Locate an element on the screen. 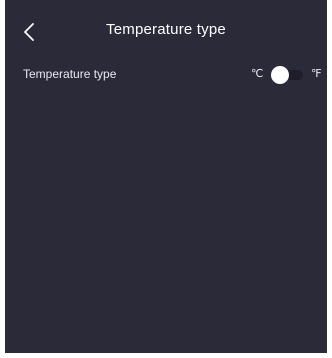 The height and width of the screenshot is (358, 332). page-title: Temperature type is located at coordinates (166, 29).